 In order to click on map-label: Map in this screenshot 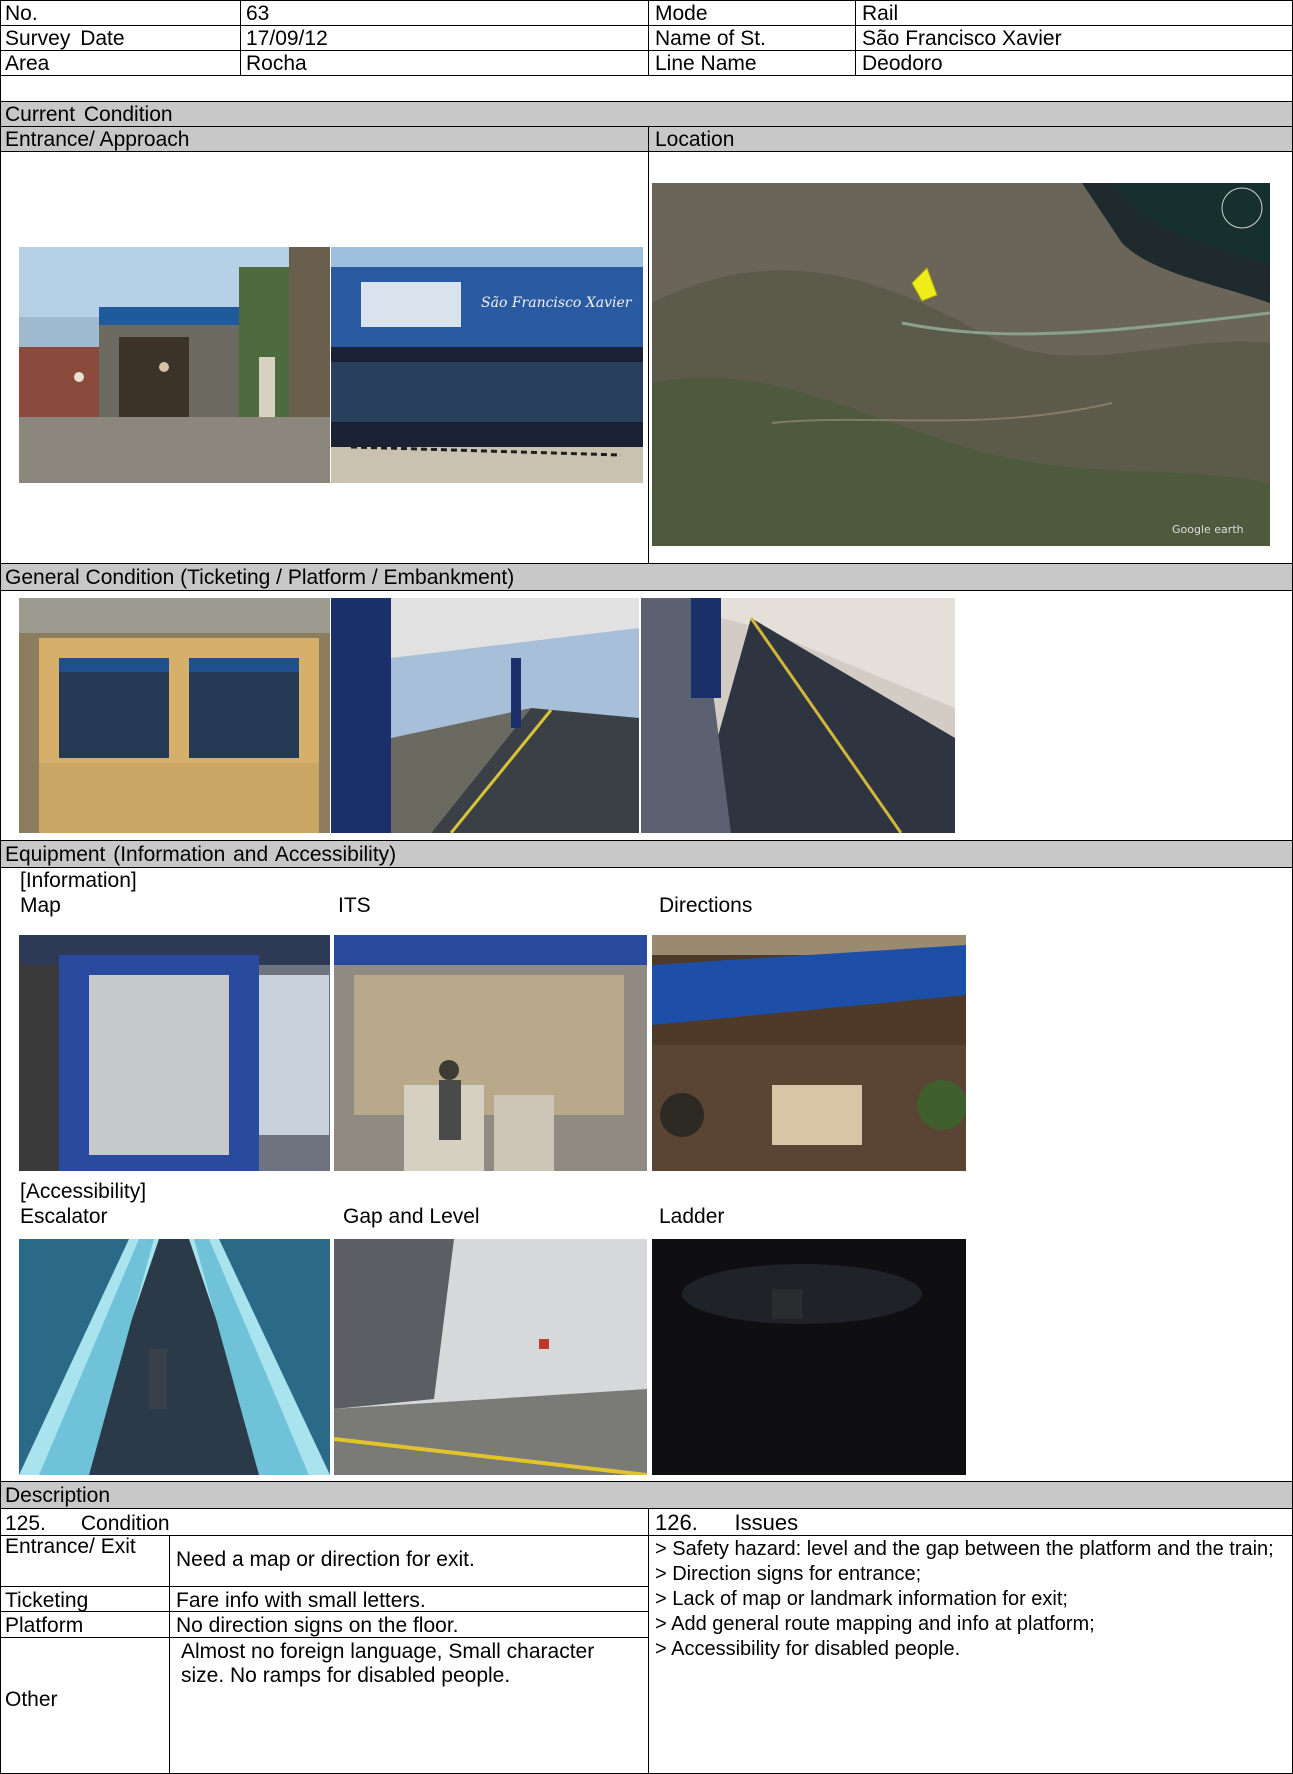, I will do `click(40, 905)`.